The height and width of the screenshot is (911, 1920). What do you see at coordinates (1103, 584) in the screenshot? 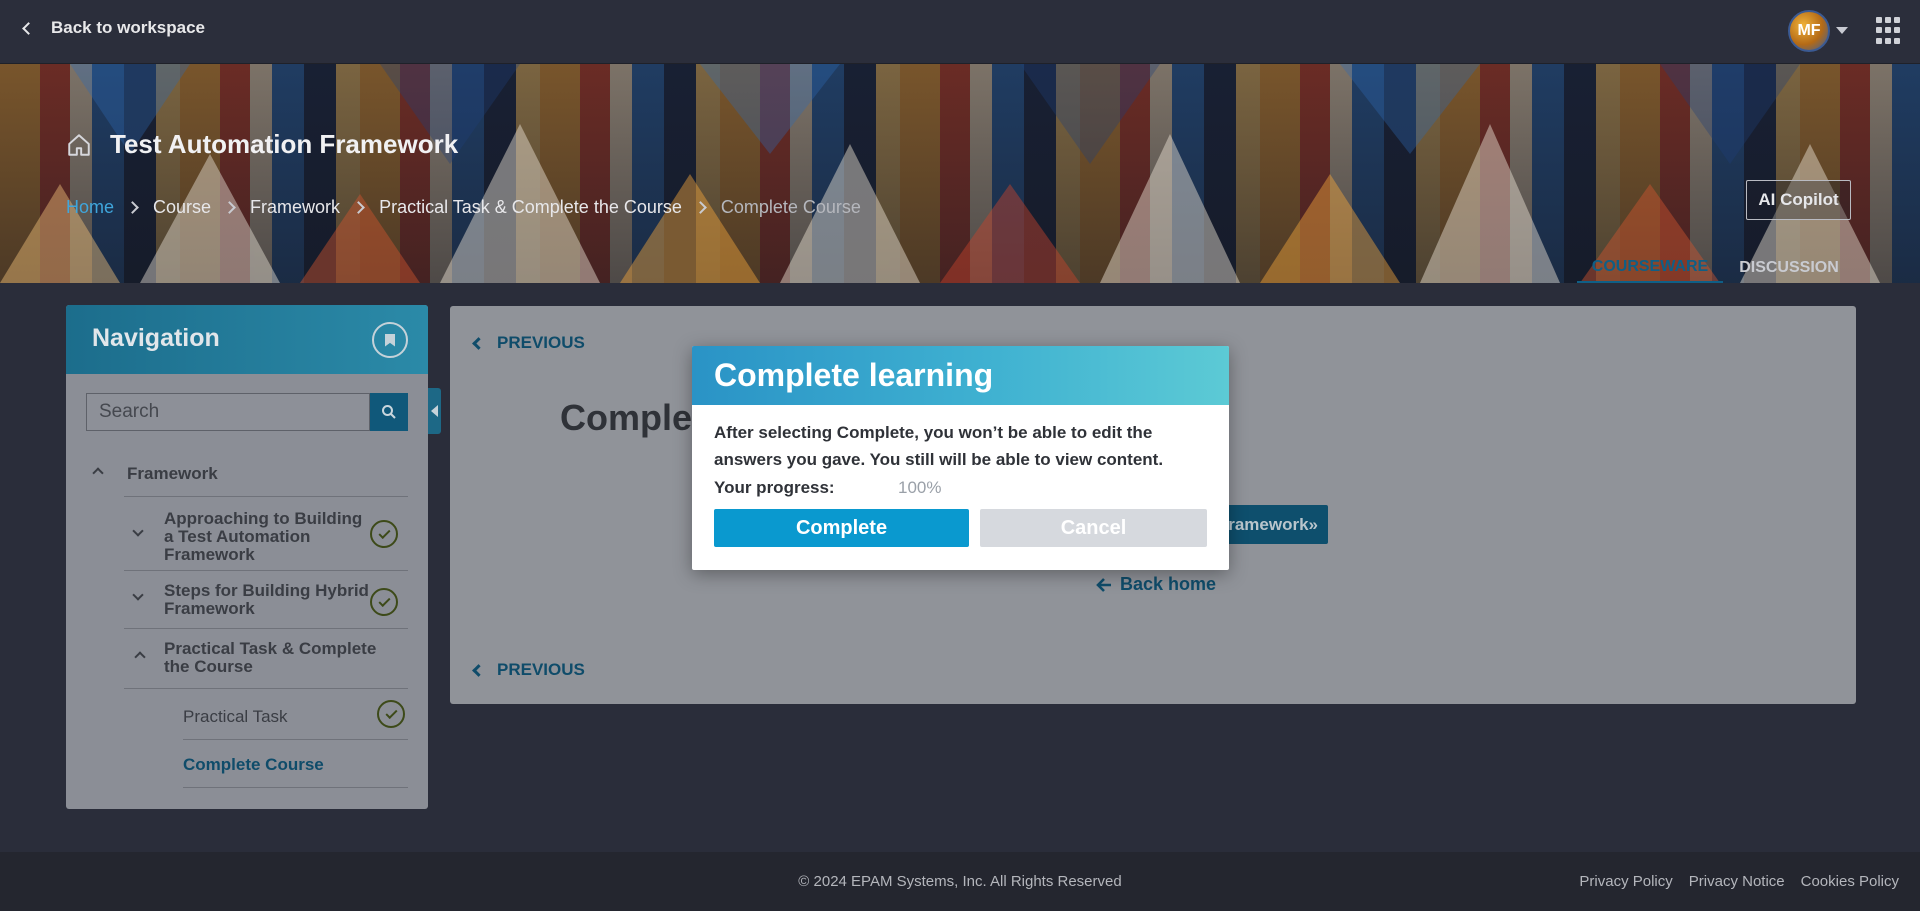
I see `arrow-left-icon` at bounding box center [1103, 584].